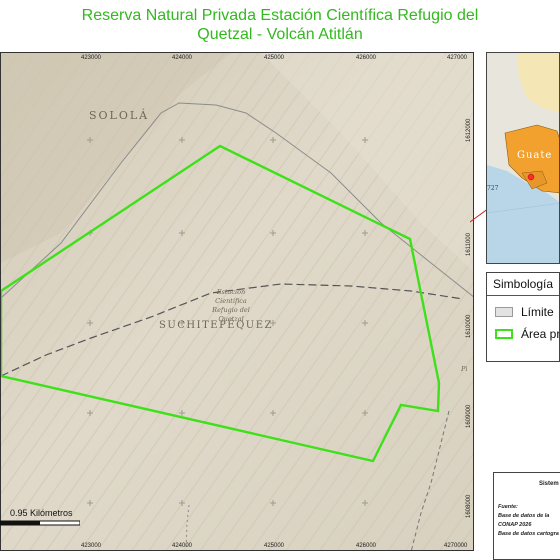 The height and width of the screenshot is (560, 560). What do you see at coordinates (469, 506) in the screenshot?
I see `y-tick-right-5: 1608000` at bounding box center [469, 506].